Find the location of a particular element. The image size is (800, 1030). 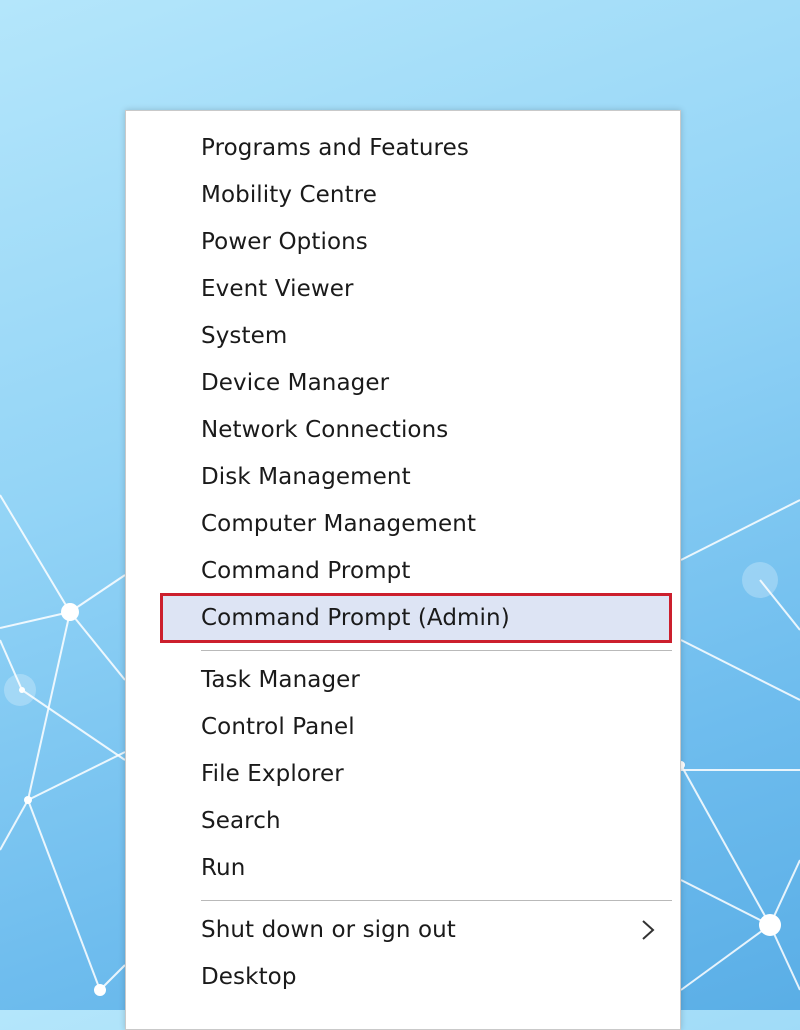

menu-item-device-manager: Device Manager is located at coordinates (403, 383).